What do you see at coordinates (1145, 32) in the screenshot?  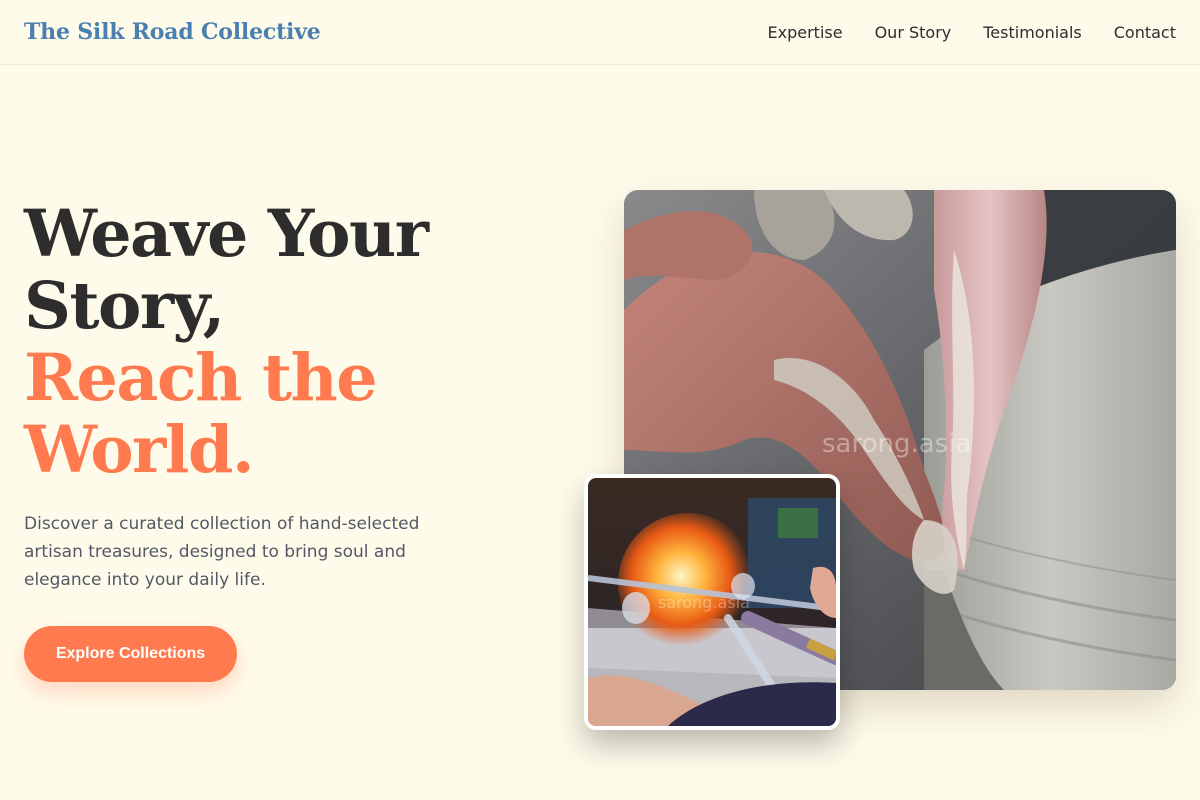 I see `nav-link-contact: Contact` at bounding box center [1145, 32].